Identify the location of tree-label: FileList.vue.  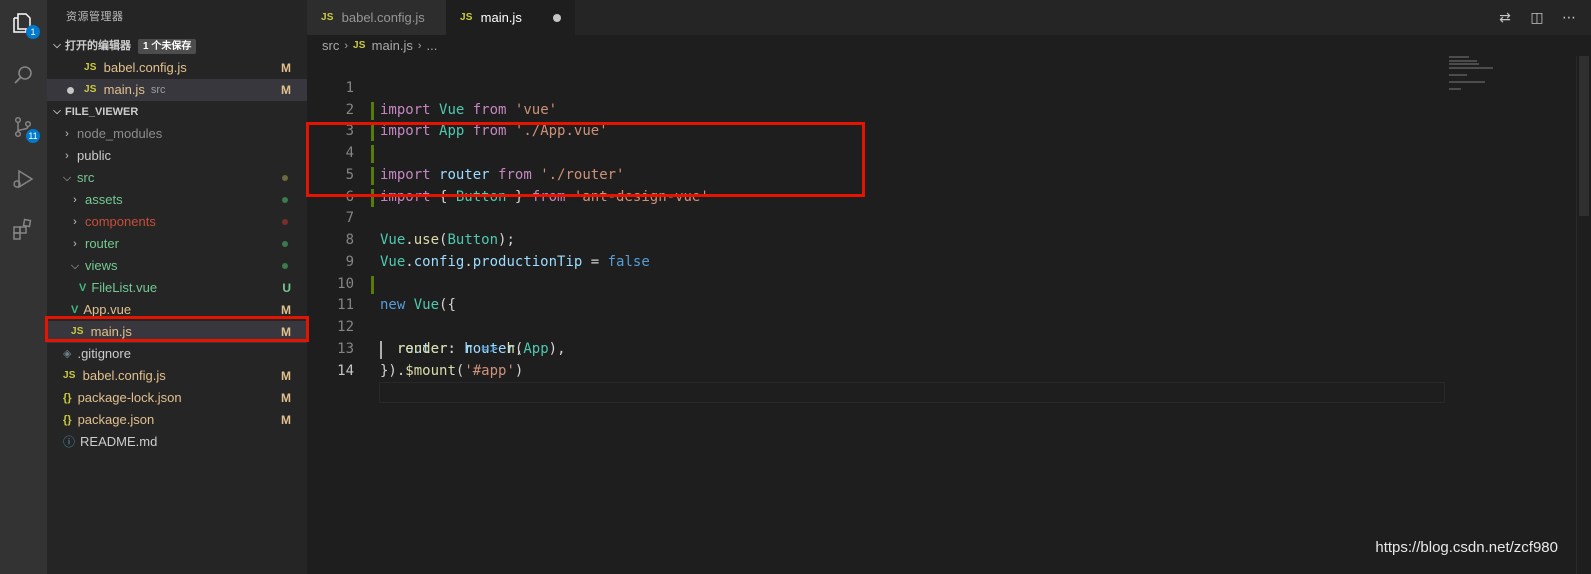
(124, 287).